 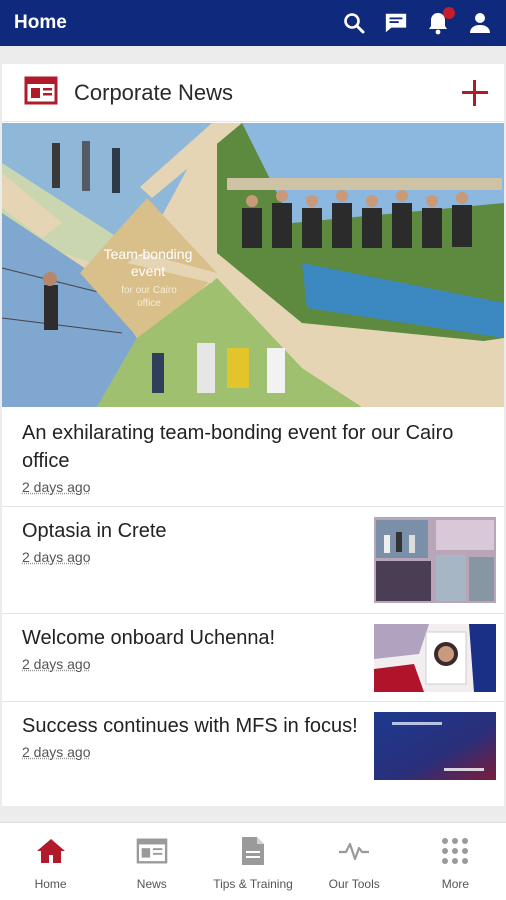 I want to click on chat-icon, so click(x=396, y=23).